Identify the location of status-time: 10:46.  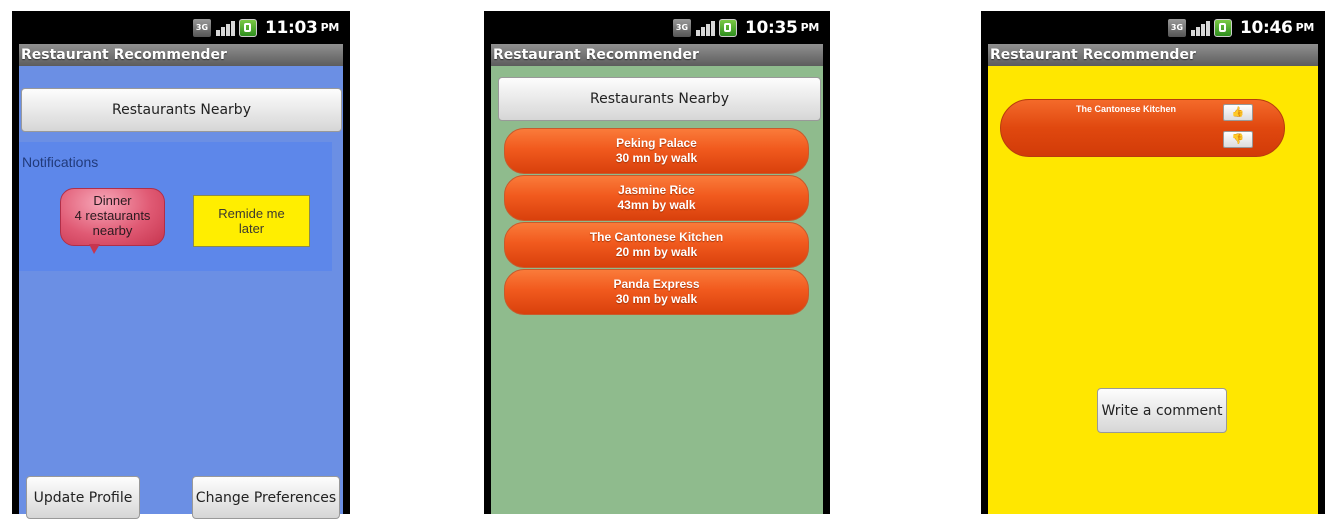
(1266, 27).